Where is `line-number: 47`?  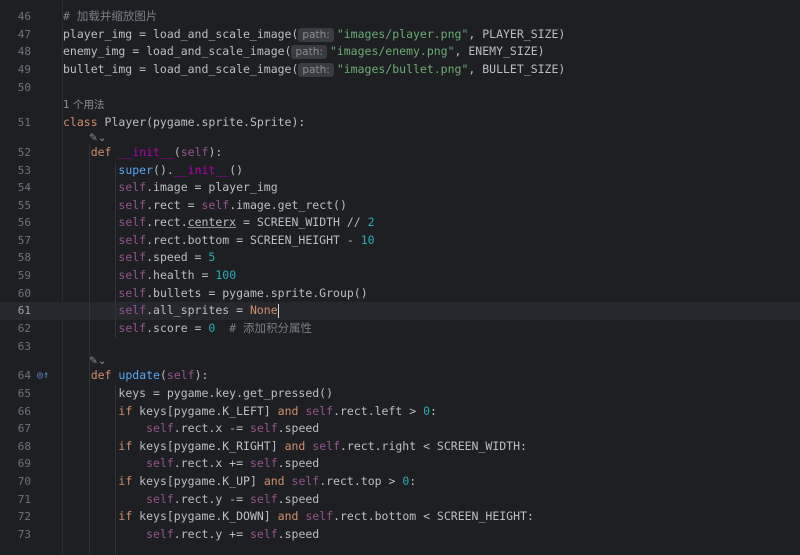
line-number: 47 is located at coordinates (24, 34).